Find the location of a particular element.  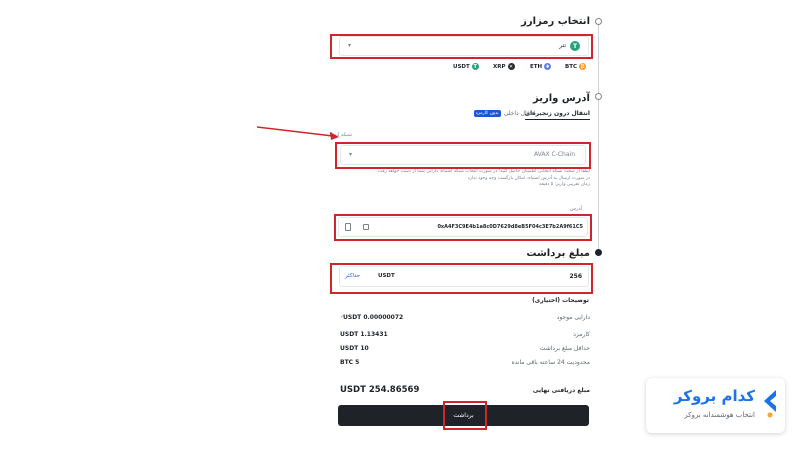

eth-icon: ♦ is located at coordinates (548, 66).